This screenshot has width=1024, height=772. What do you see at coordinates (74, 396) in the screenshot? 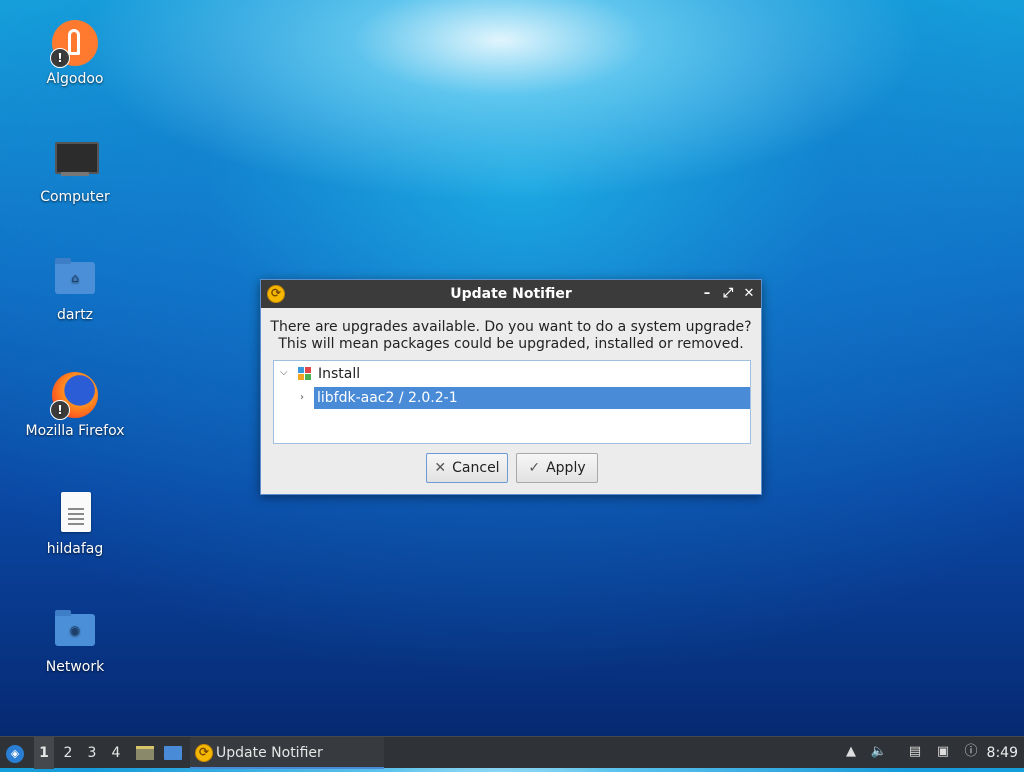
I see `firefox-icon: !` at bounding box center [74, 396].